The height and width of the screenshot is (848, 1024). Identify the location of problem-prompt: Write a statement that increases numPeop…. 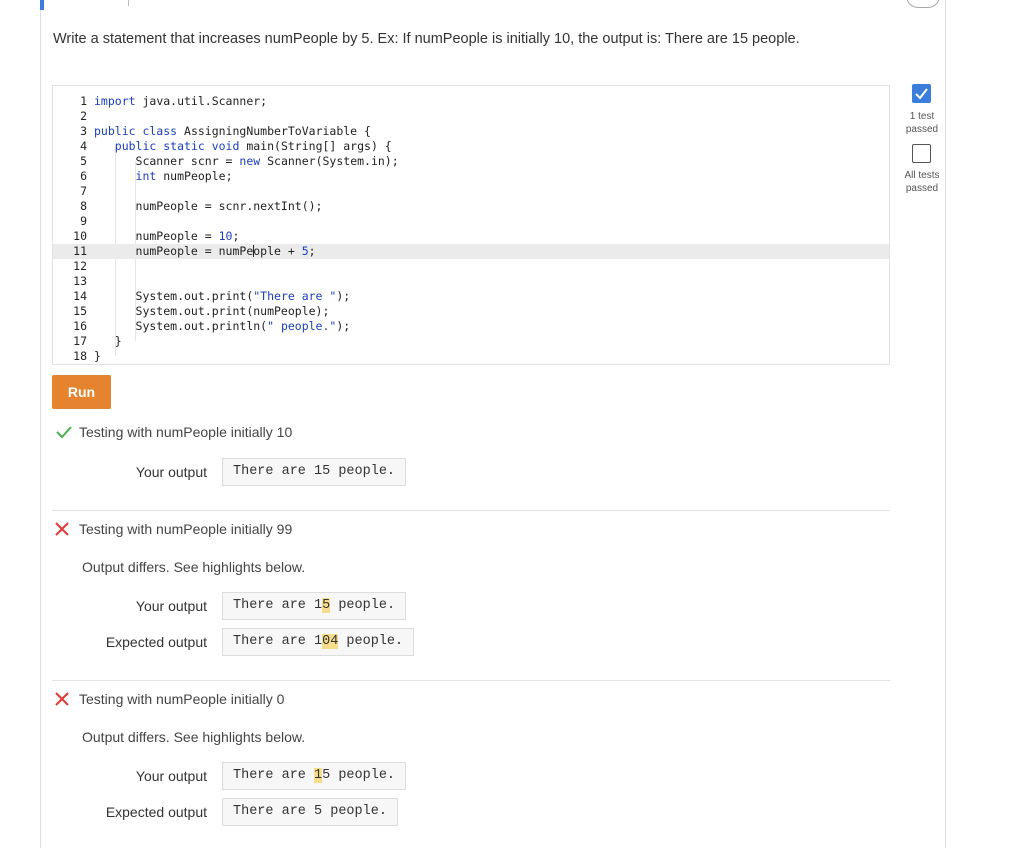
(426, 39).